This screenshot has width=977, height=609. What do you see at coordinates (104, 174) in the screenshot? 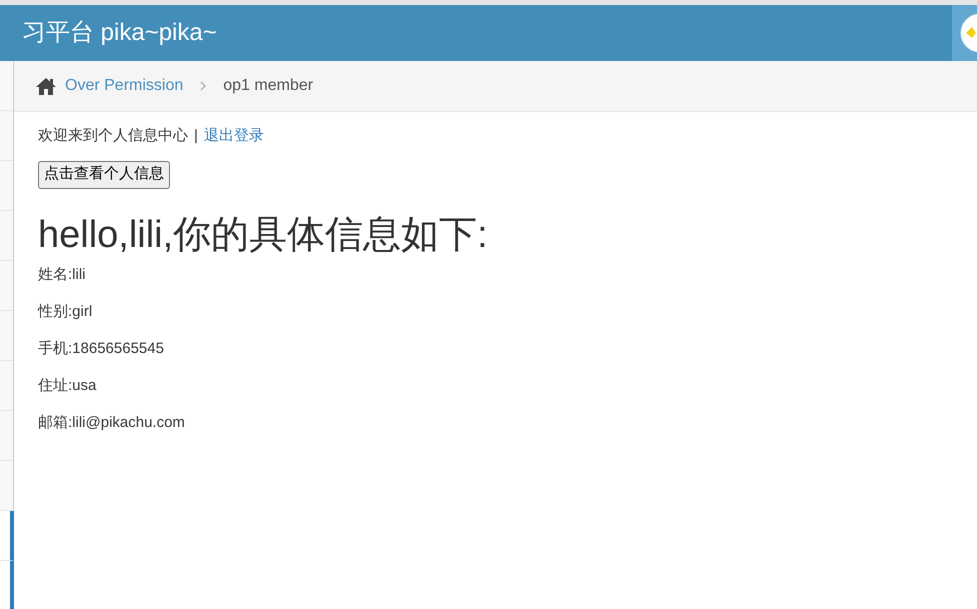
I see `view-info-button: 点击查看个人信息` at bounding box center [104, 174].